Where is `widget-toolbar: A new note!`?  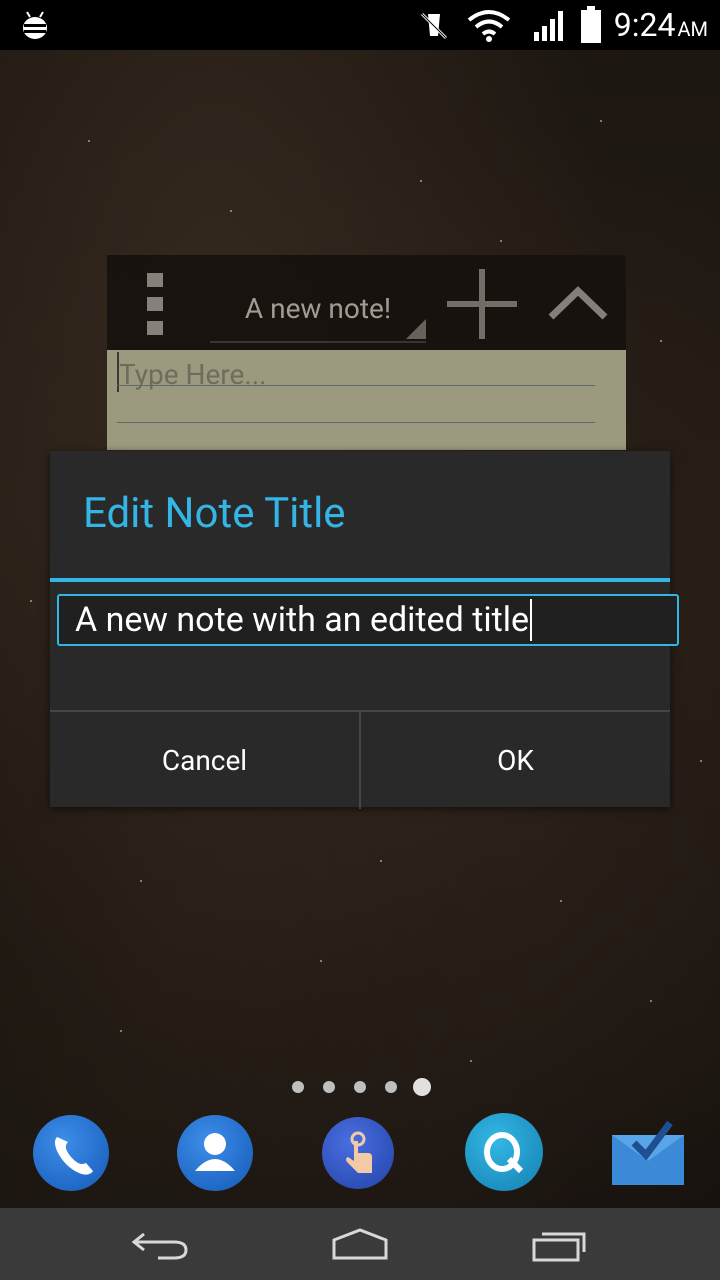 widget-toolbar: A new note! is located at coordinates (366, 302).